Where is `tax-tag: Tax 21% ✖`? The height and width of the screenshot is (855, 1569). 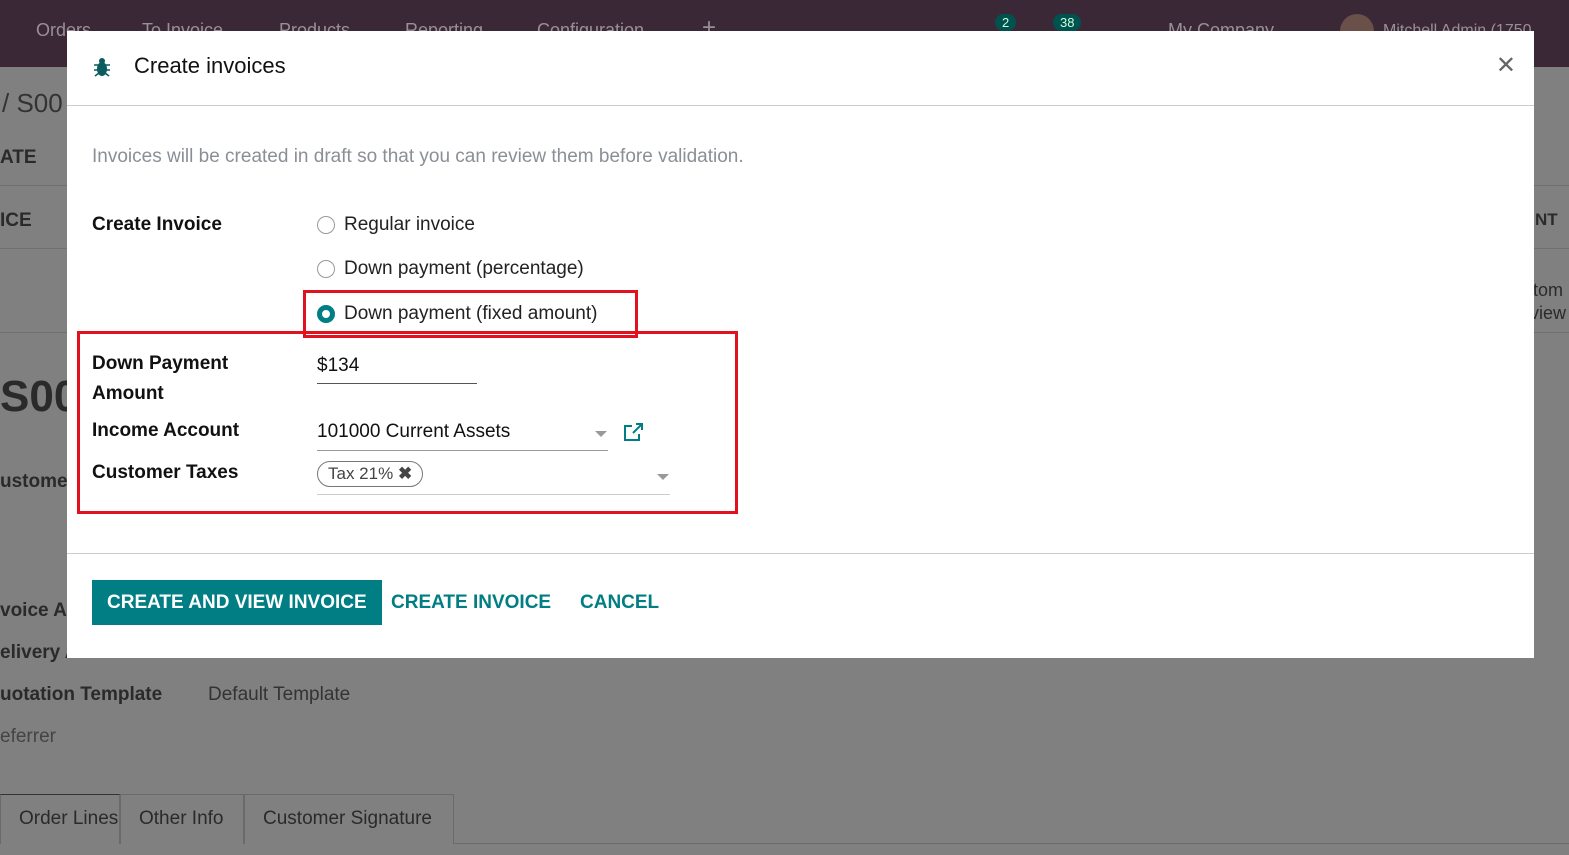
tax-tag: Tax 21% ✖ is located at coordinates (370, 474).